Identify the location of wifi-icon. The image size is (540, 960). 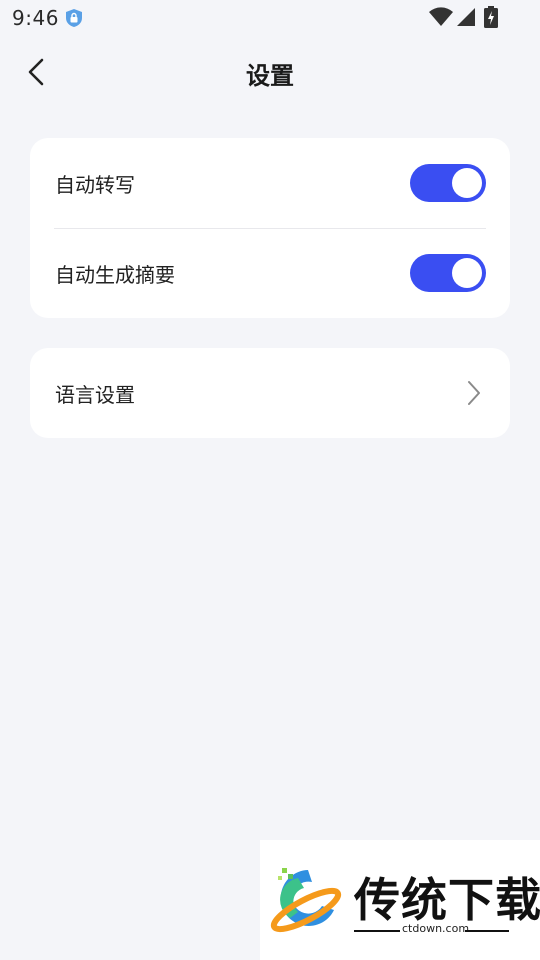
(441, 17).